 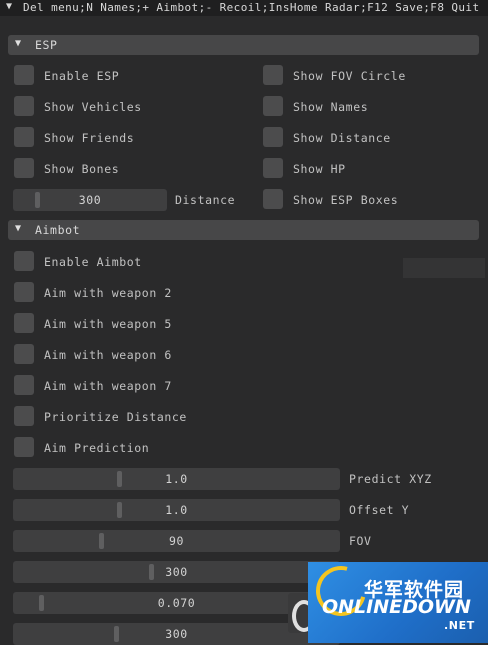 I want to click on aim-weapon-7-label: Aim with weapon 7, so click(x=108, y=386).